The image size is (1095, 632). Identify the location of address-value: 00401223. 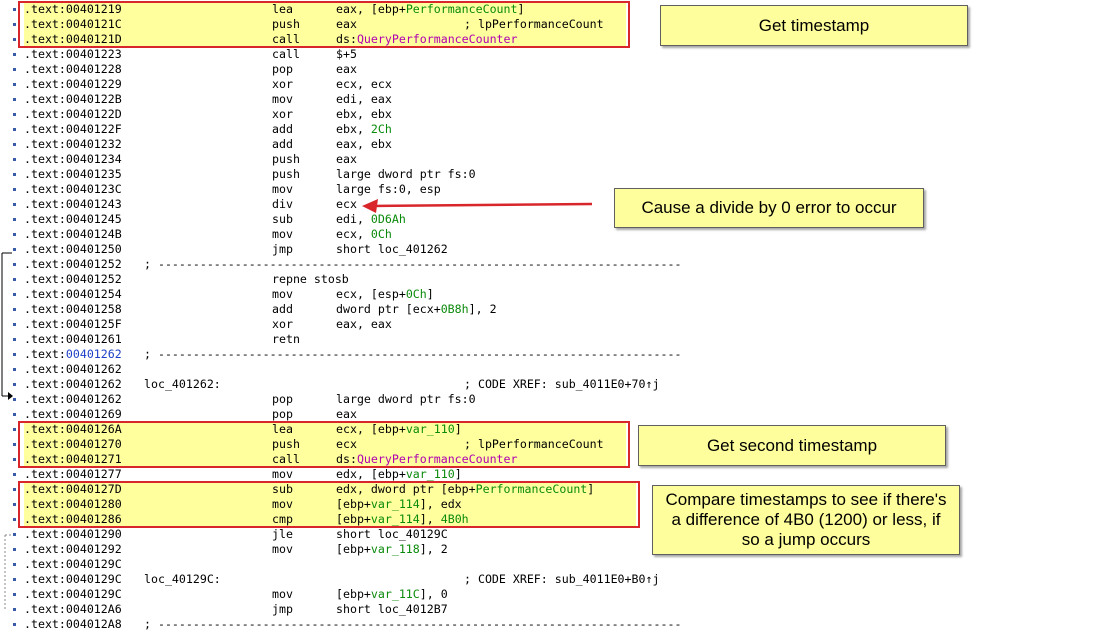
(93, 54).